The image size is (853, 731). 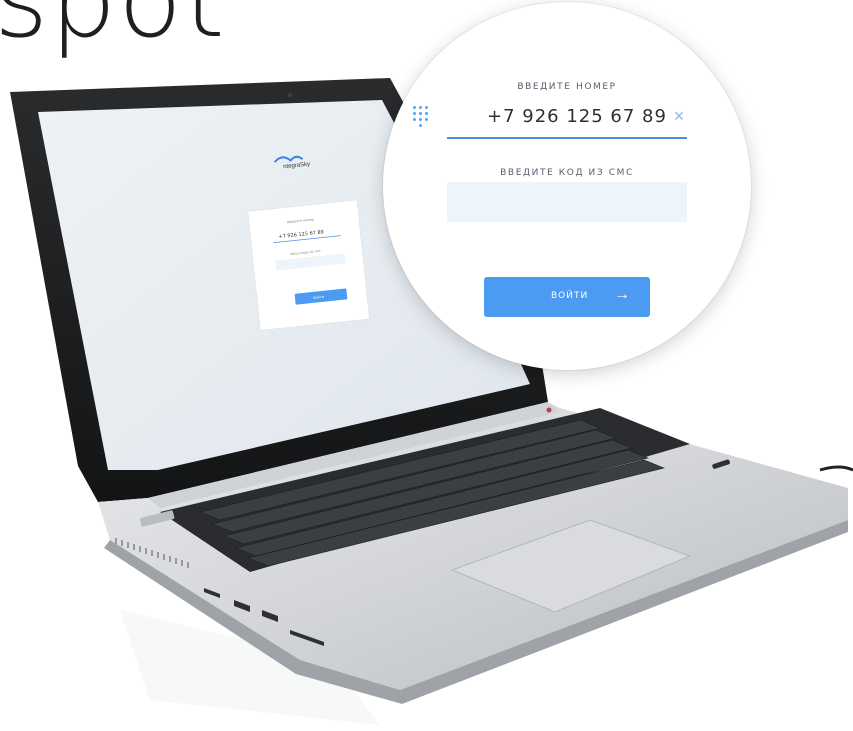 I want to click on brand-logo-icon, so click(x=288, y=159).